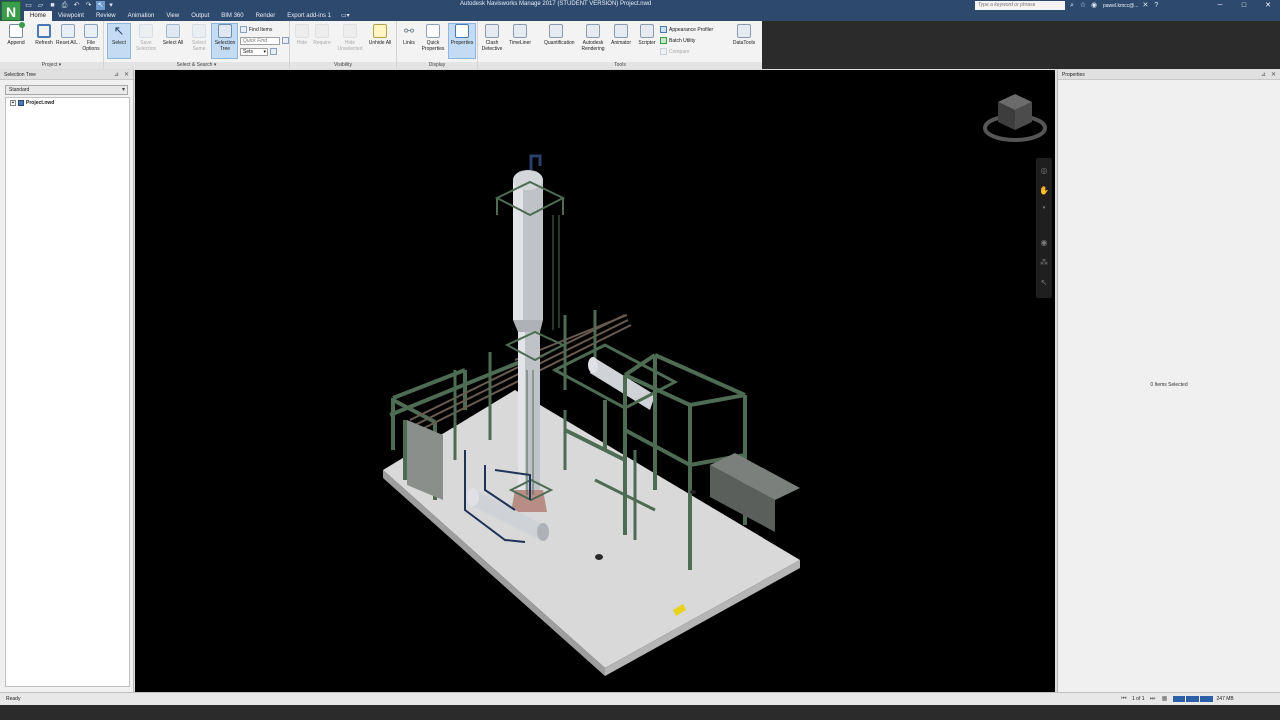 Image resolution: width=1280 pixels, height=720 pixels. Describe the element at coordinates (256, 29) in the screenshot. I see `find-items-button: Find Items` at that location.